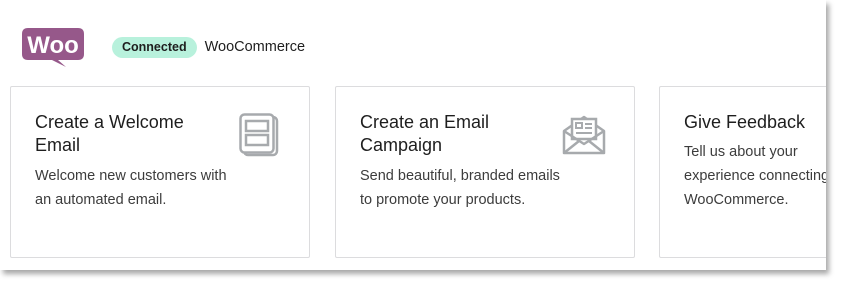  Describe the element at coordinates (745, 122) in the screenshot. I see `card-title: Give Feedback` at that location.